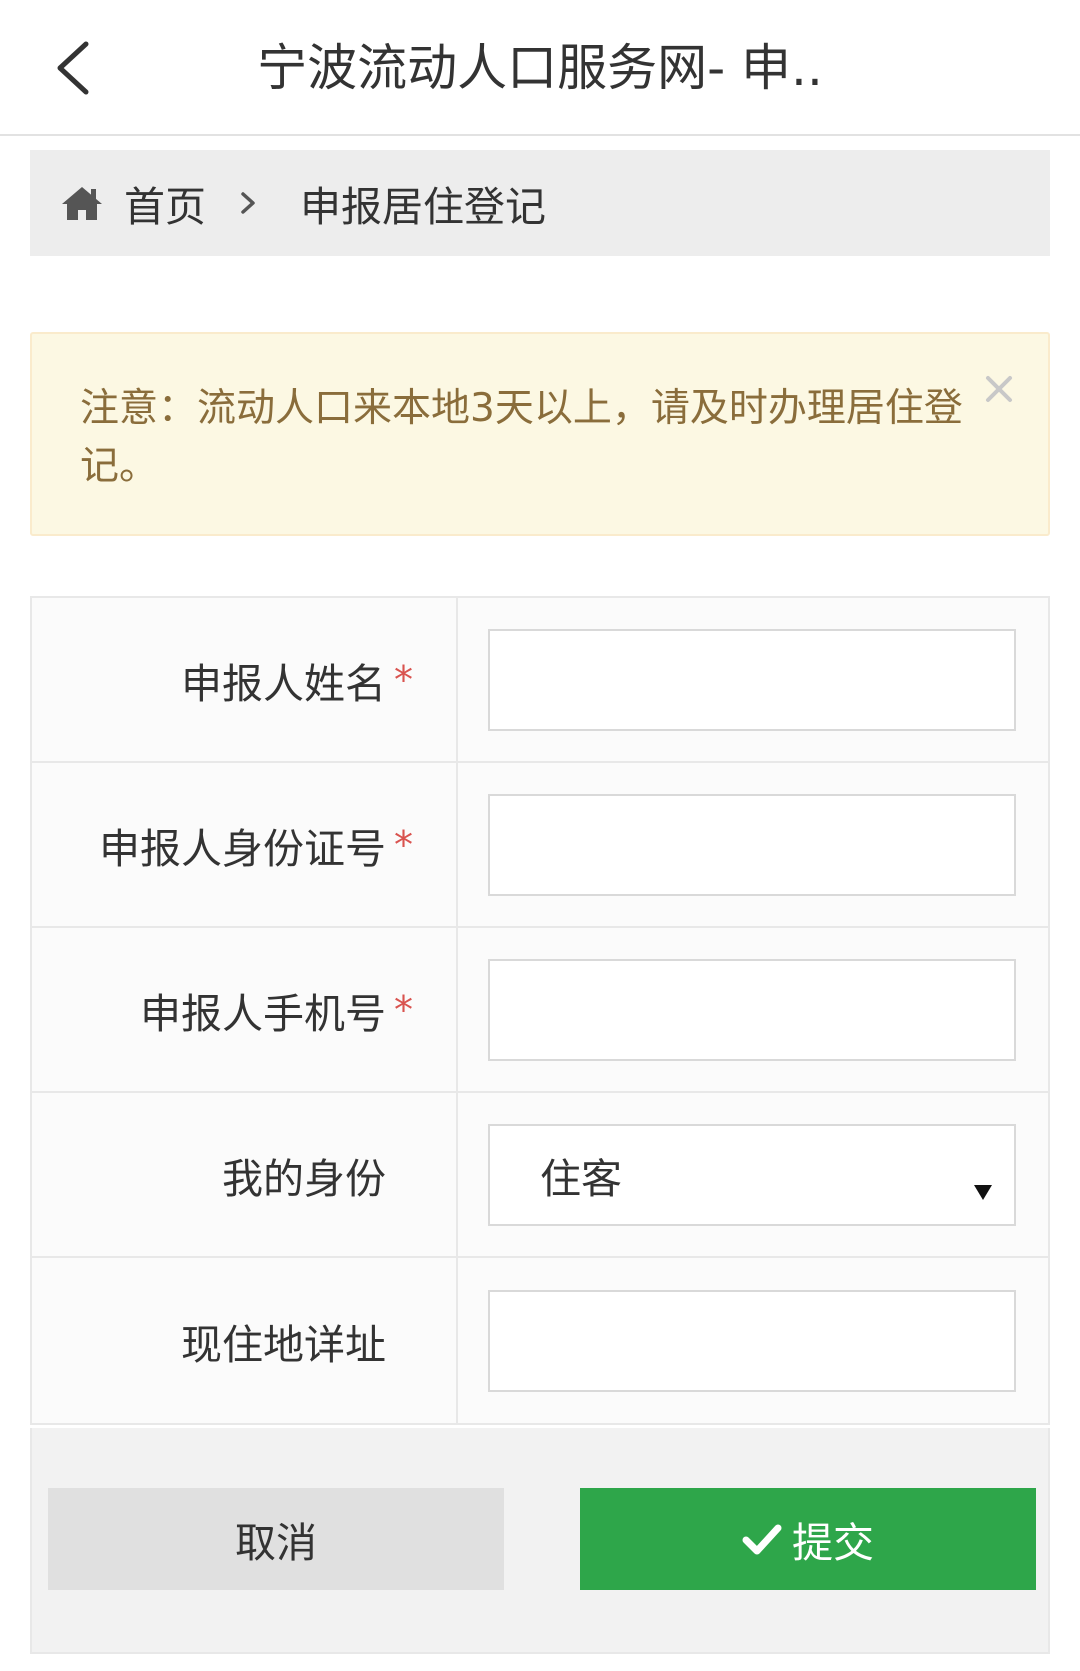 The width and height of the screenshot is (1080, 1671). What do you see at coordinates (276, 1543) in the screenshot?
I see `cancel-button-label: 取消` at bounding box center [276, 1543].